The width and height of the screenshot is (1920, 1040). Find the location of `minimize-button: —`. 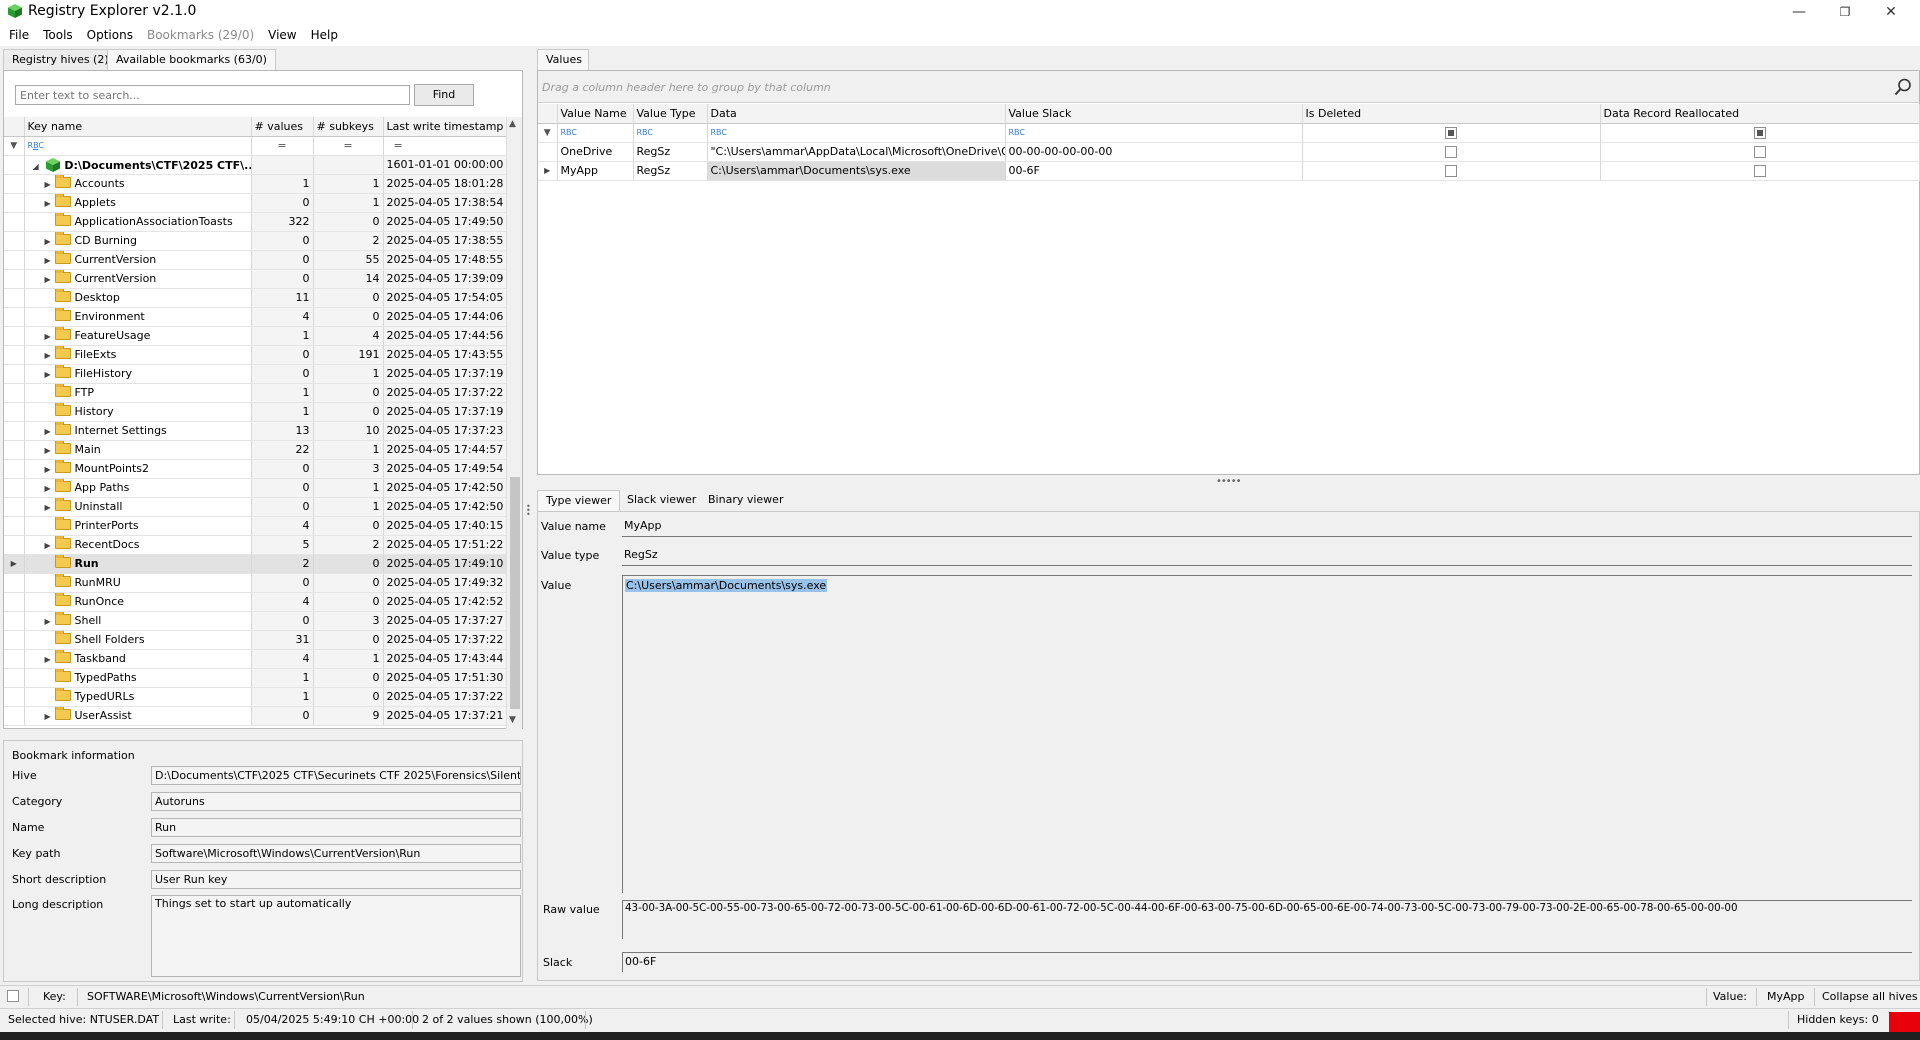

minimize-button: — is located at coordinates (1799, 12).